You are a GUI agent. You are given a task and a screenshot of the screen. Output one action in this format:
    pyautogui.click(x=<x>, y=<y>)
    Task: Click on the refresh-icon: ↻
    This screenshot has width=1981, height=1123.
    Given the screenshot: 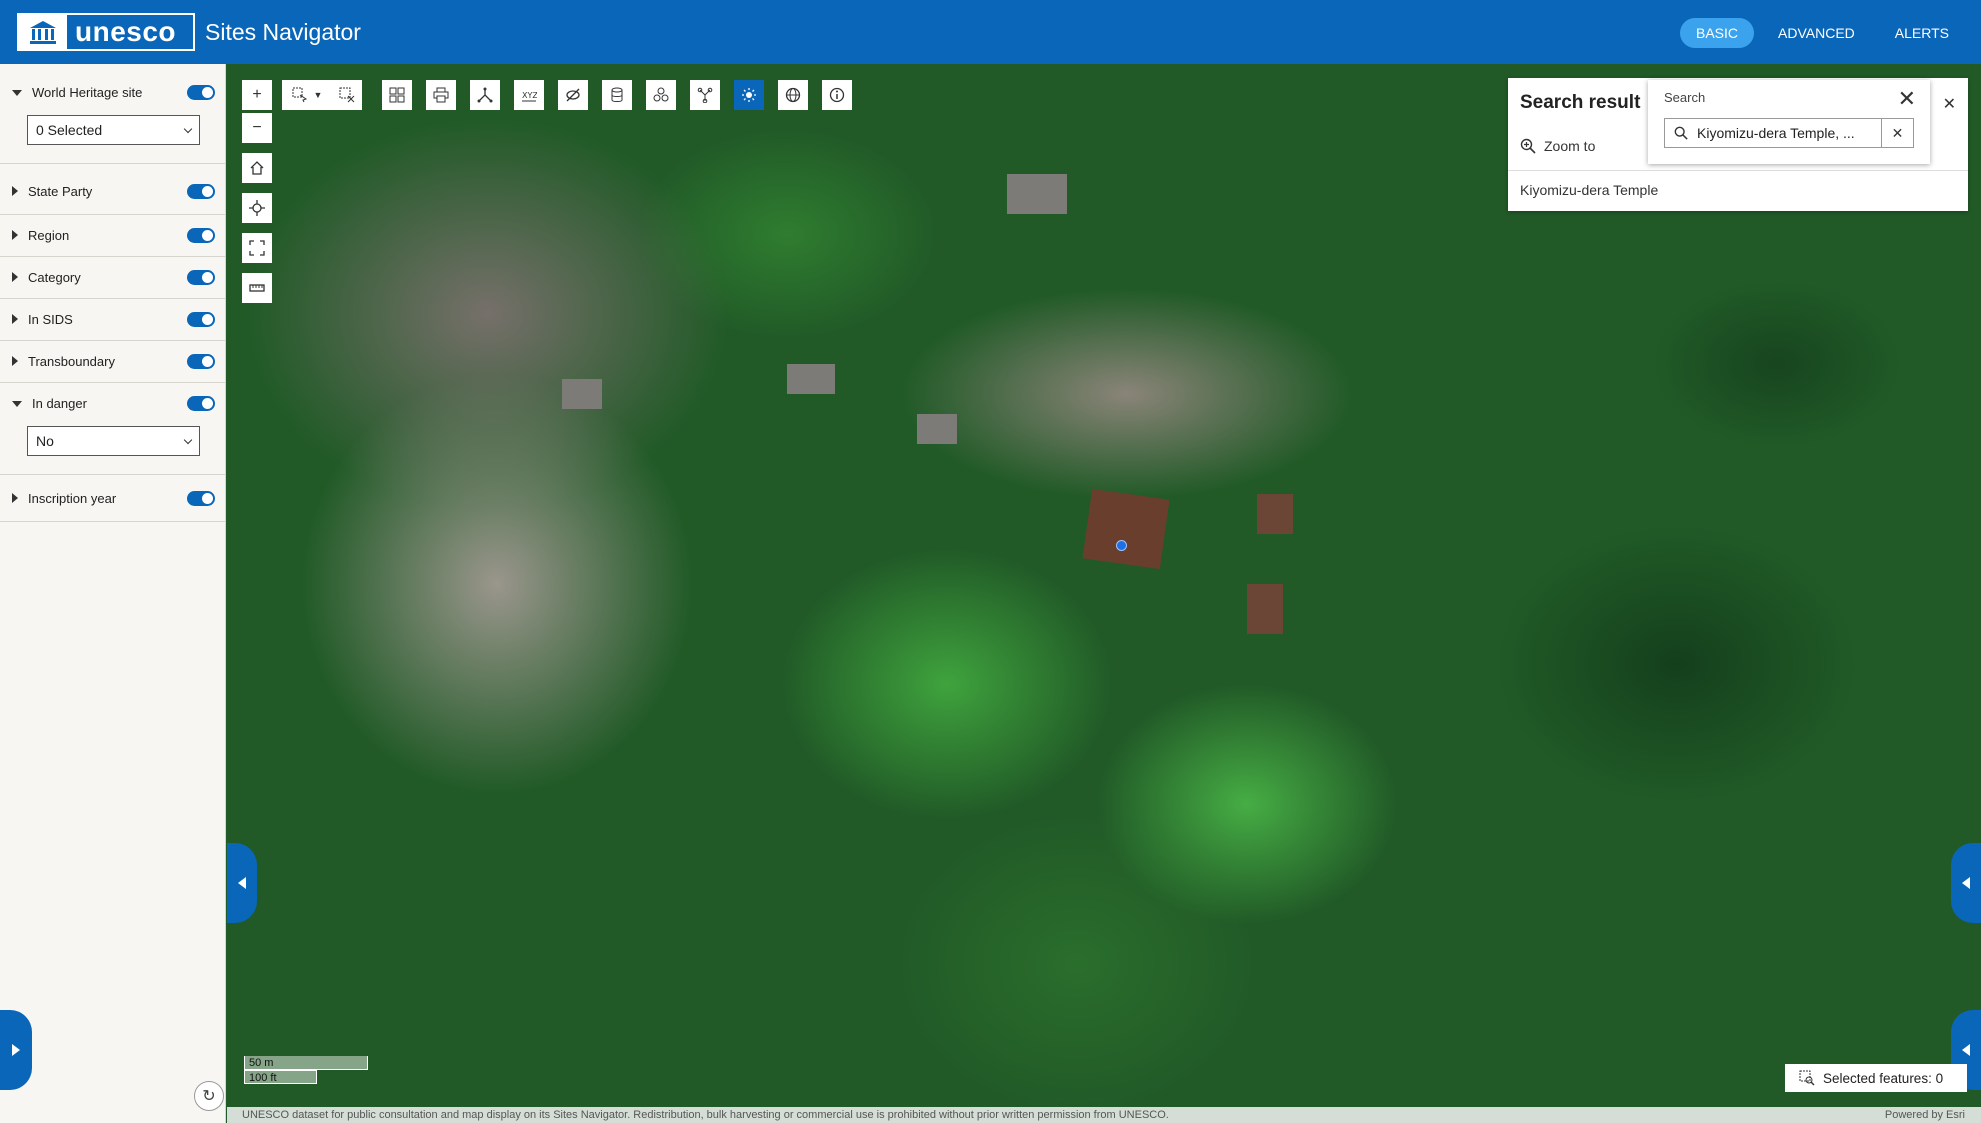 What is the action you would take?
    pyautogui.click(x=209, y=1096)
    